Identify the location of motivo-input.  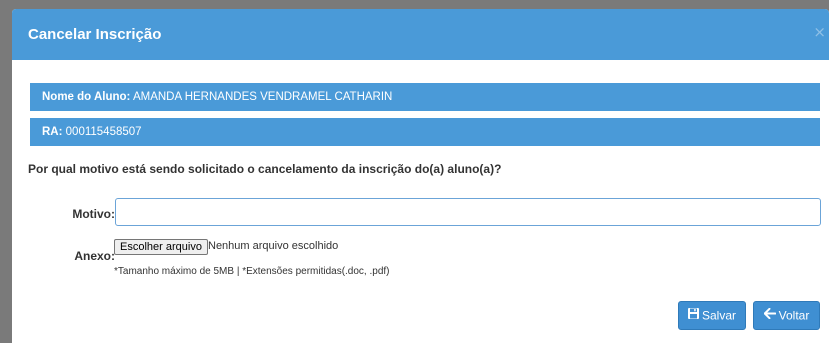
(468, 212).